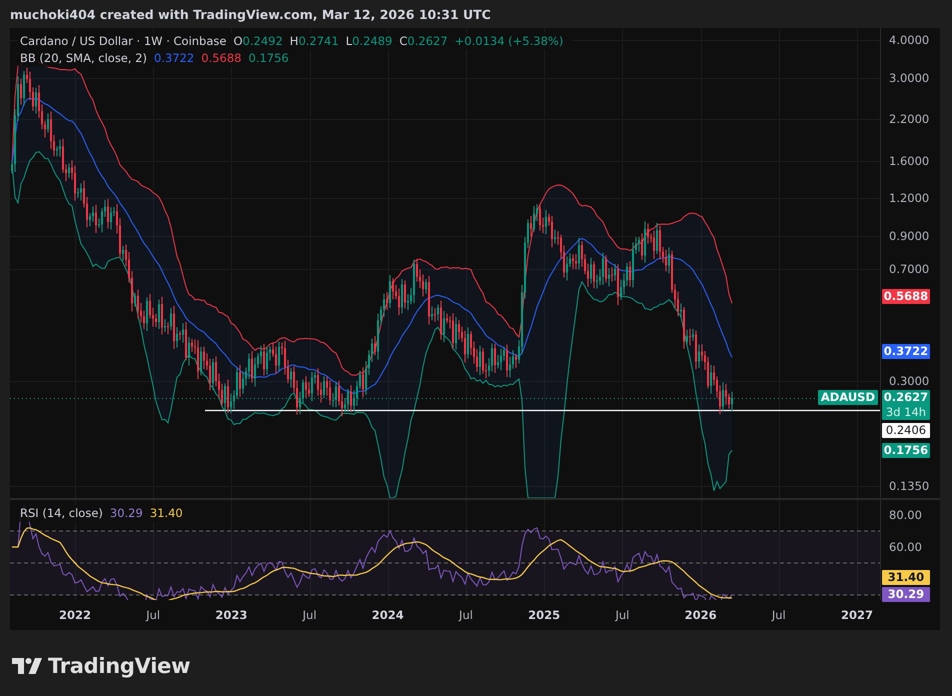 The height and width of the screenshot is (696, 952). What do you see at coordinates (906, 430) in the screenshot?
I see `price-label: 0.2406` at bounding box center [906, 430].